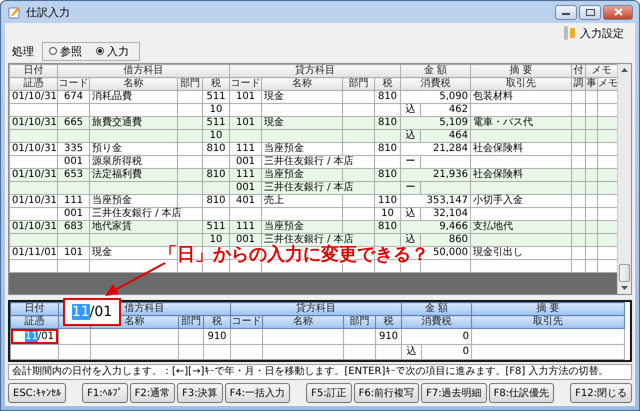  What do you see at coordinates (14, 12) in the screenshot?
I see `app-icon` at bounding box center [14, 12].